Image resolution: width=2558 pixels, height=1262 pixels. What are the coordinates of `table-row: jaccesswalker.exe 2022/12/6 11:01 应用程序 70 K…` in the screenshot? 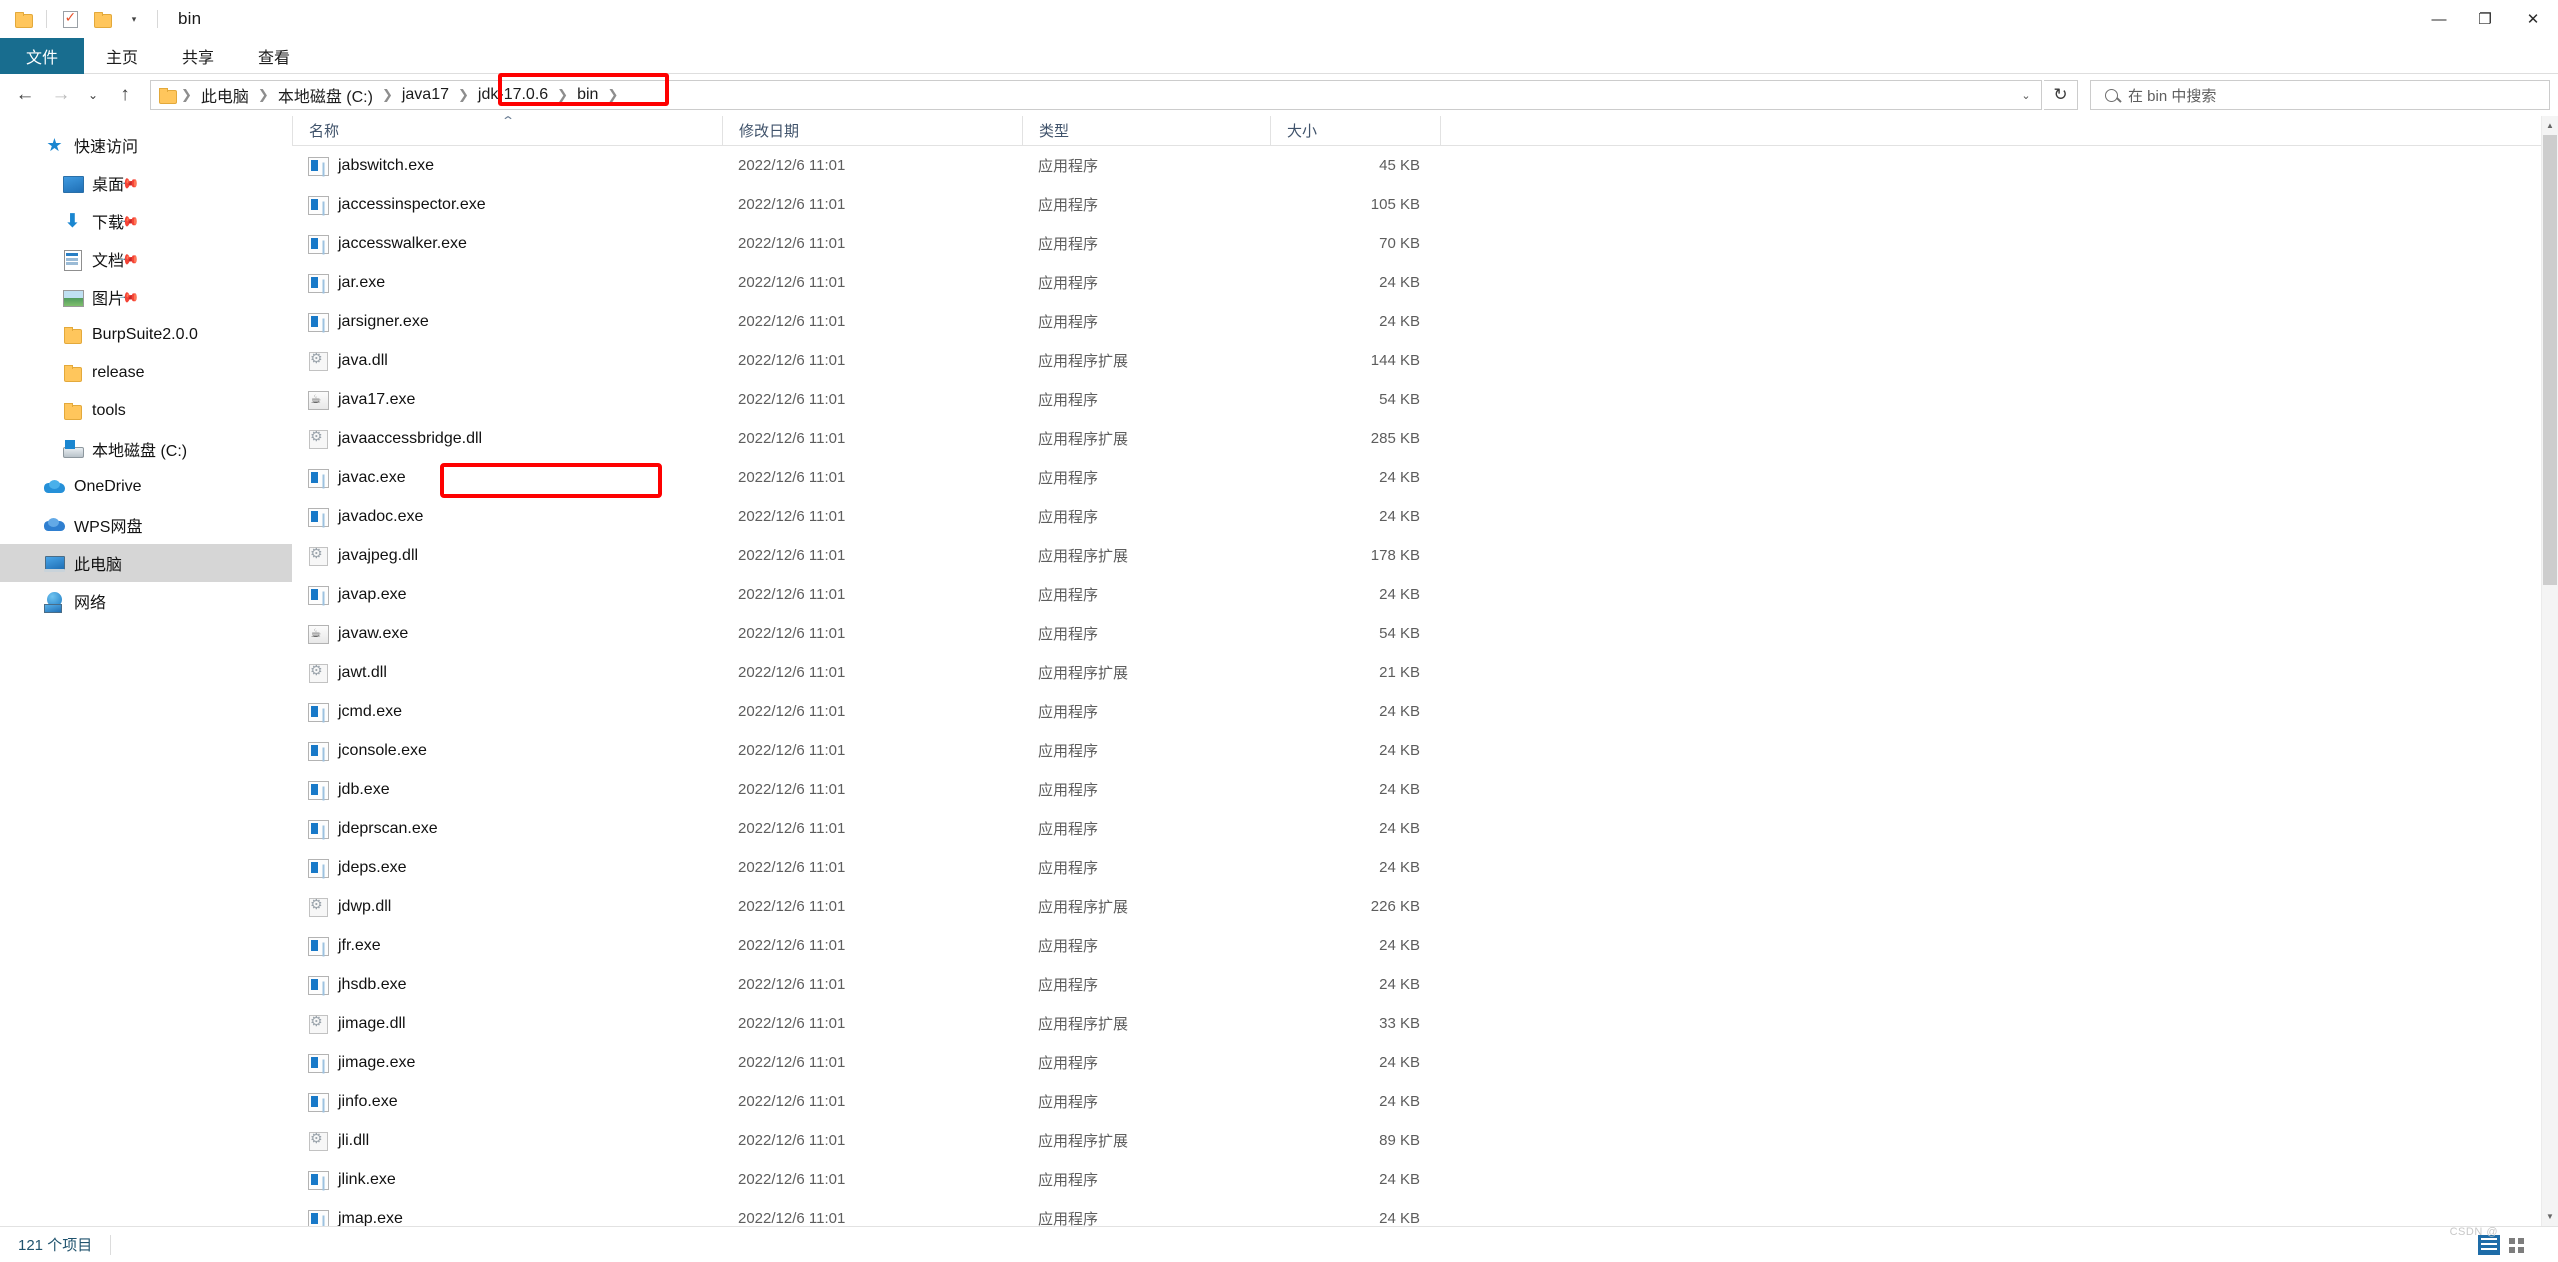 It's located at (1425, 243).